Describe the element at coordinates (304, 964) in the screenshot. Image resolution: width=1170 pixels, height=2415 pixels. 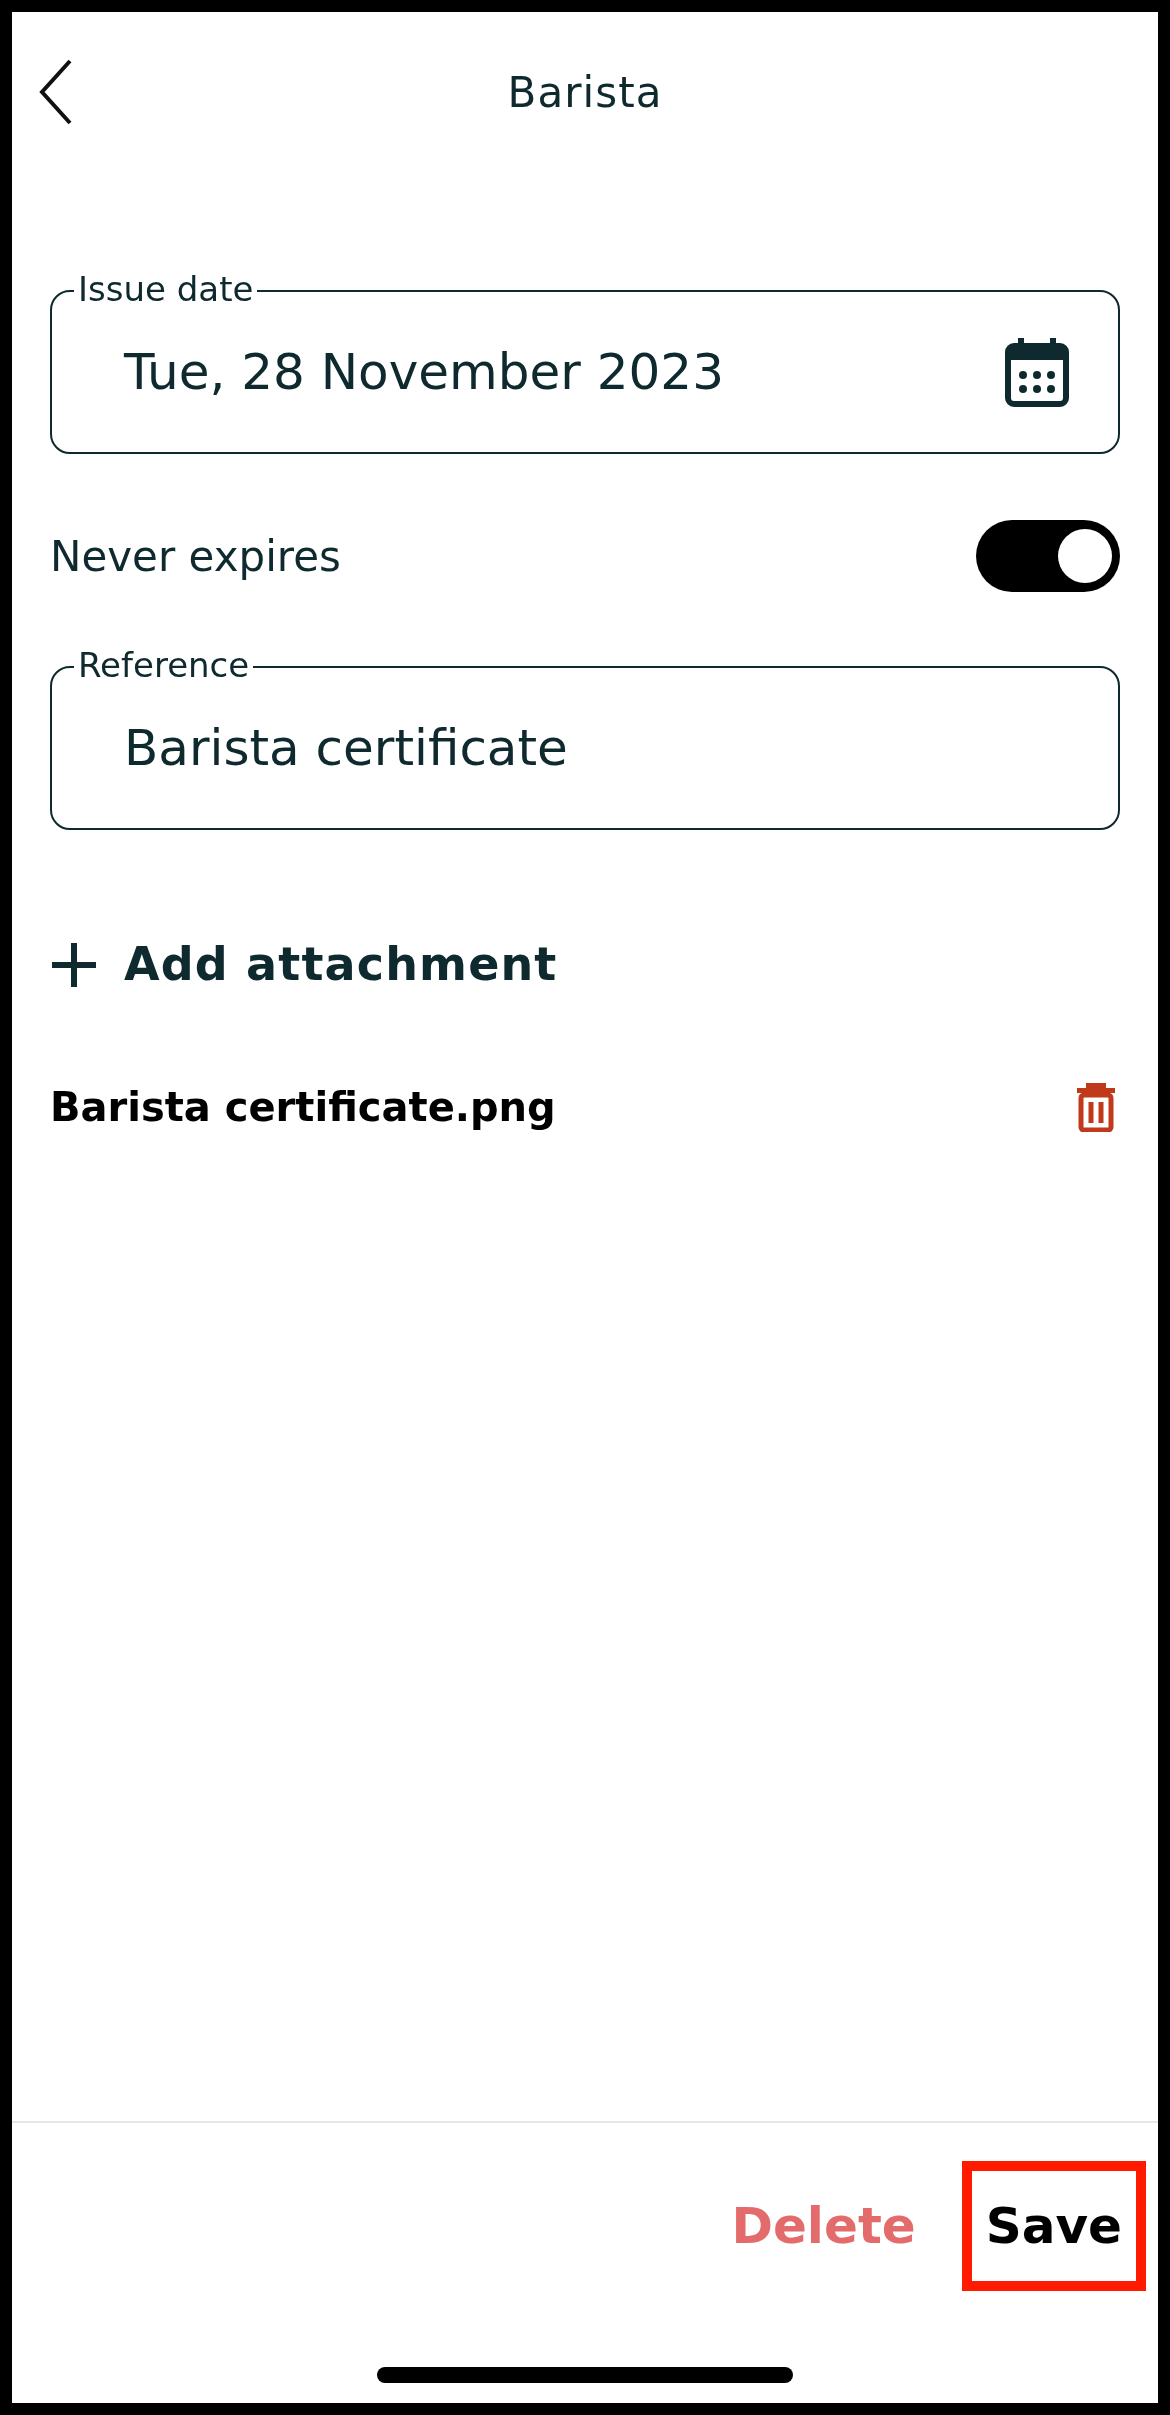
I see `add-attachment-button: Add attachment` at that location.